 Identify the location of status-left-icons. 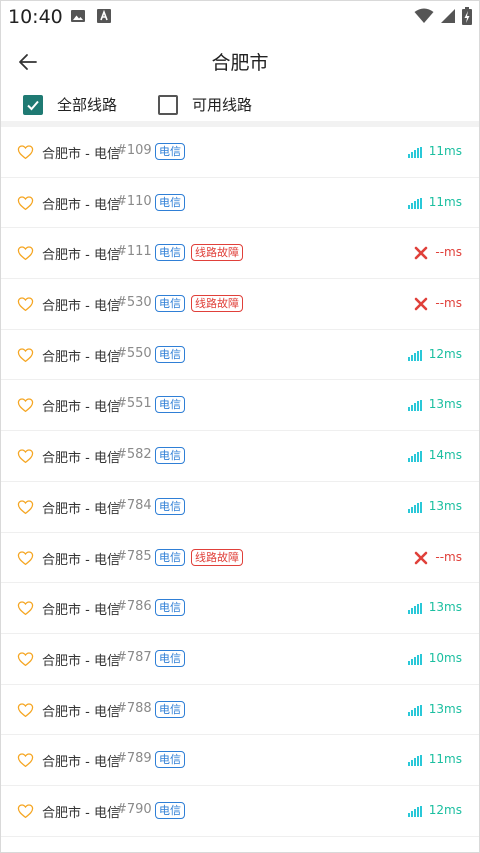
(91, 16).